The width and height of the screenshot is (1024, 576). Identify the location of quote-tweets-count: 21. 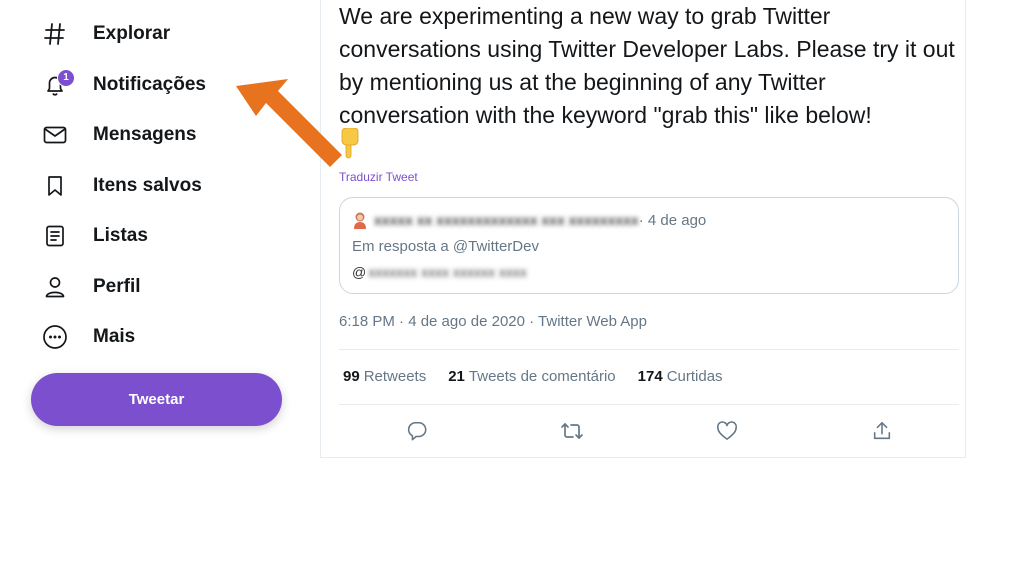
(456, 376).